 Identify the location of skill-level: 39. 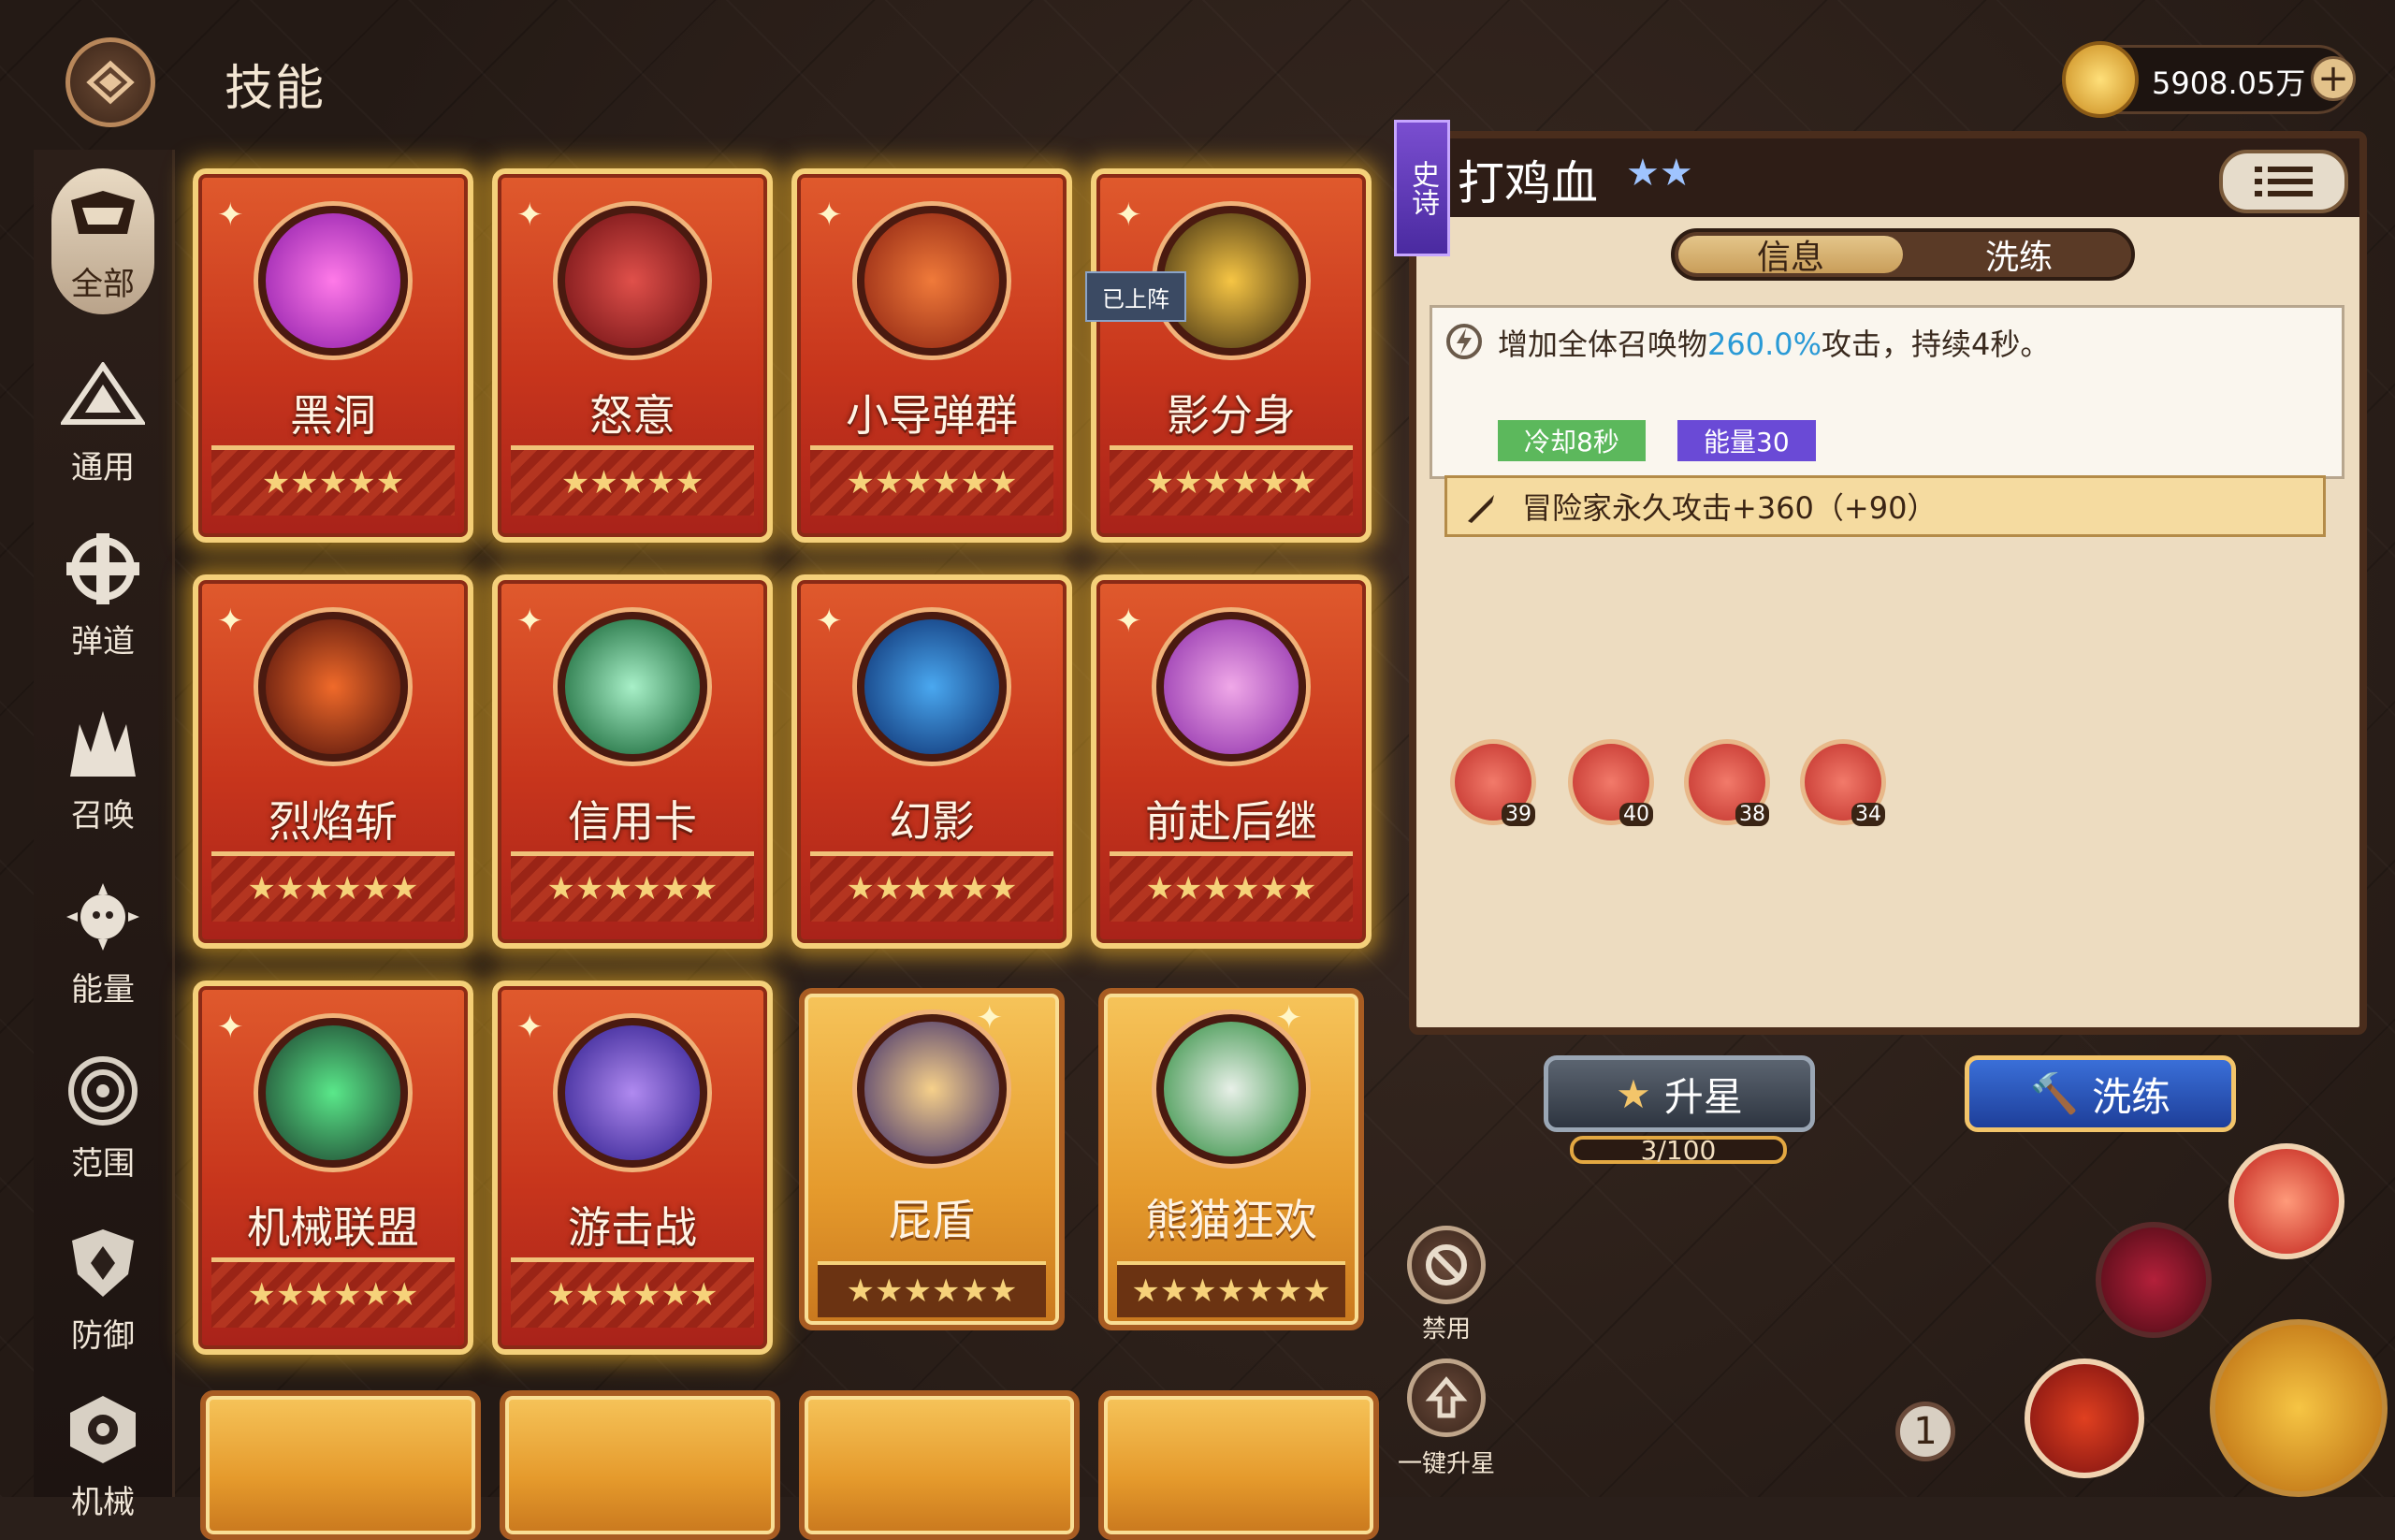
(1518, 815).